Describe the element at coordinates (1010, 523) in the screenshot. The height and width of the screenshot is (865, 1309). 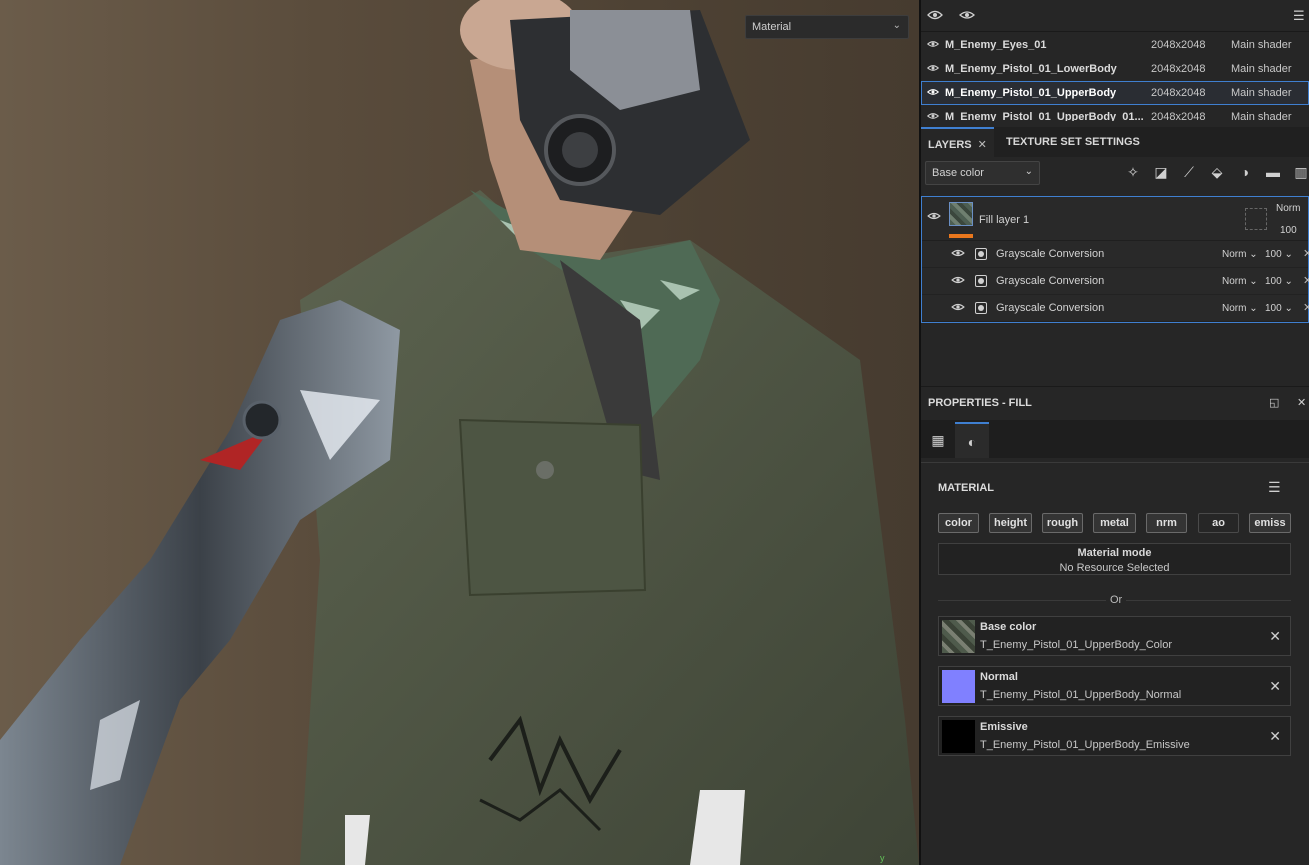
I see `channel-toggle-height: height` at that location.